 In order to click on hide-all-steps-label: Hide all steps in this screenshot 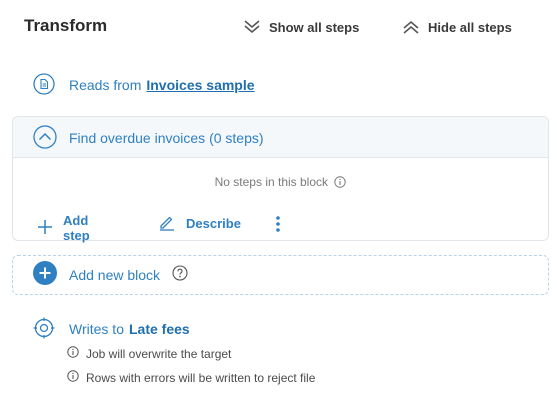, I will do `click(470, 27)`.